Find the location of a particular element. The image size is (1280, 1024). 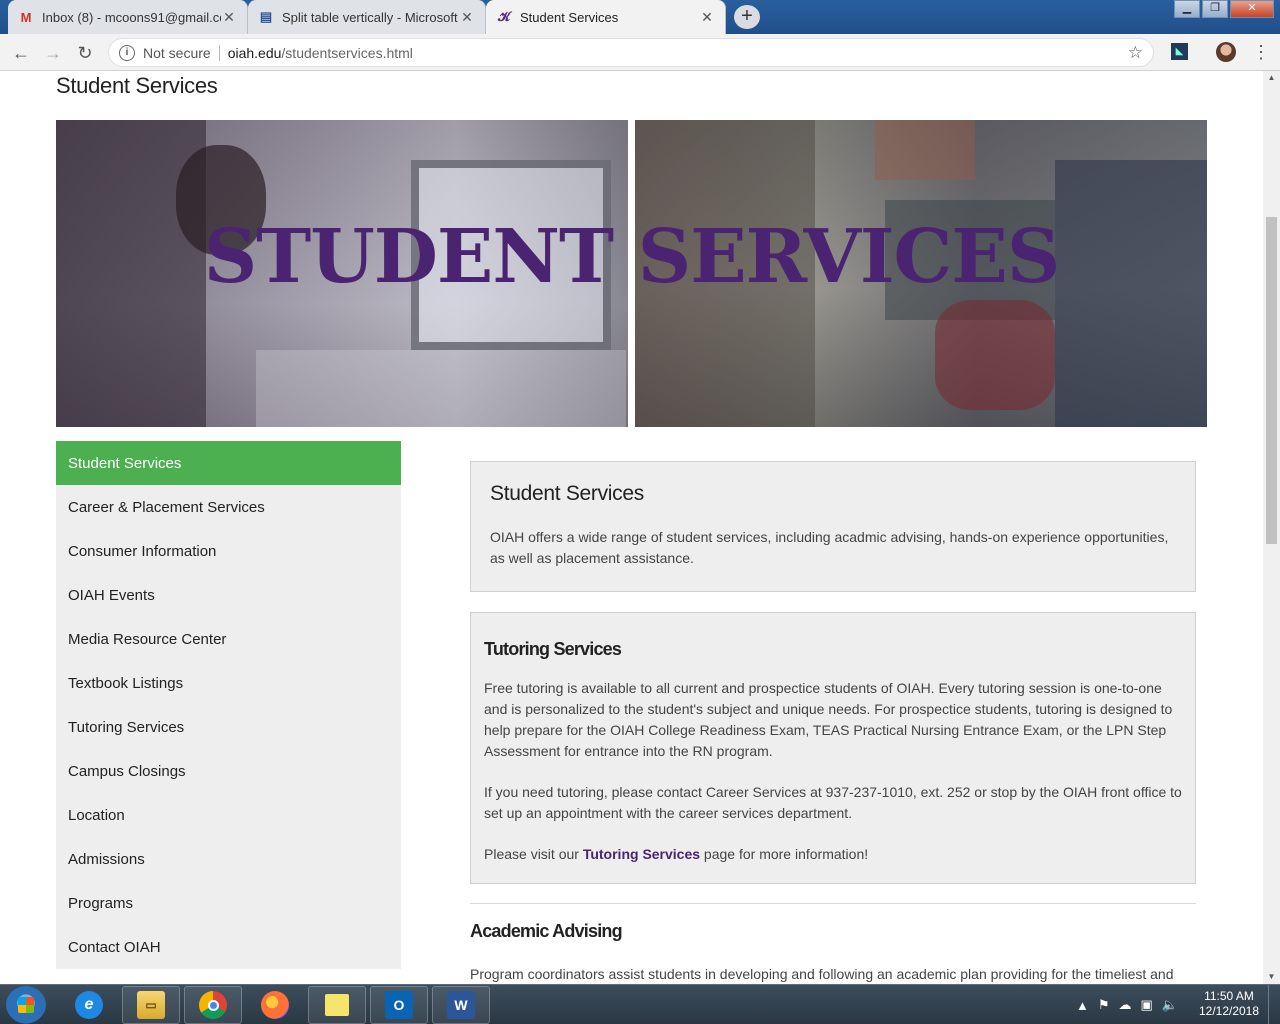

tutoring-services-link: Tutoring Services is located at coordinates (641, 854).